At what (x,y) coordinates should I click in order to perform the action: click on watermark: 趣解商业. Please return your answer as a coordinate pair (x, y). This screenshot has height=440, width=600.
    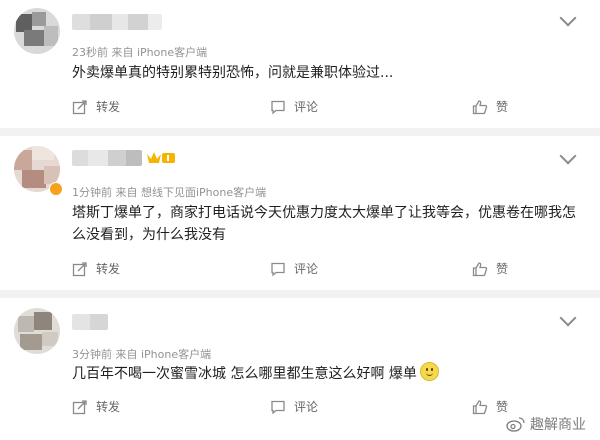
    Looking at the image, I should click on (546, 424).